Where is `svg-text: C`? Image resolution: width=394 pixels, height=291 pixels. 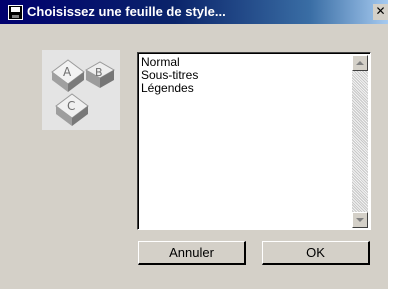
svg-text: C is located at coordinates (71, 106).